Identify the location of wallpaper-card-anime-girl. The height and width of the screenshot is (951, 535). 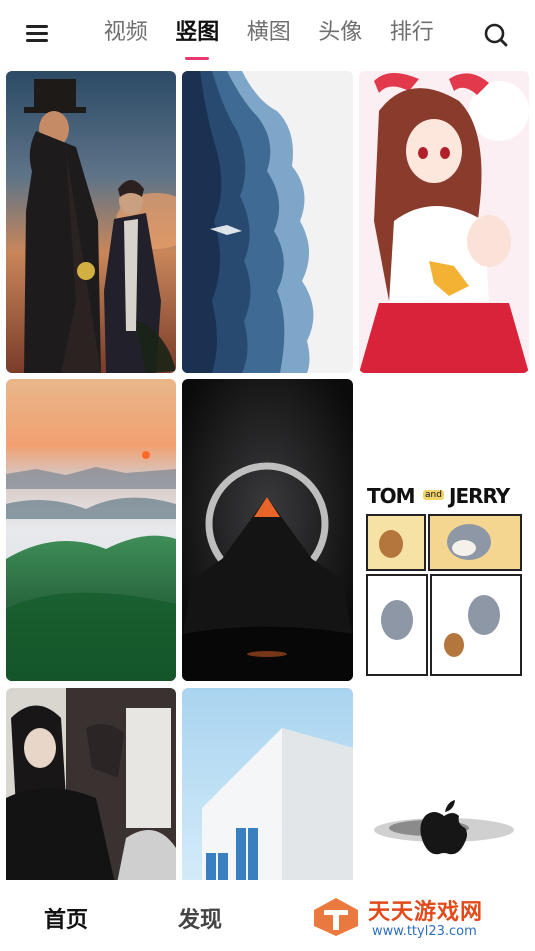
(444, 222).